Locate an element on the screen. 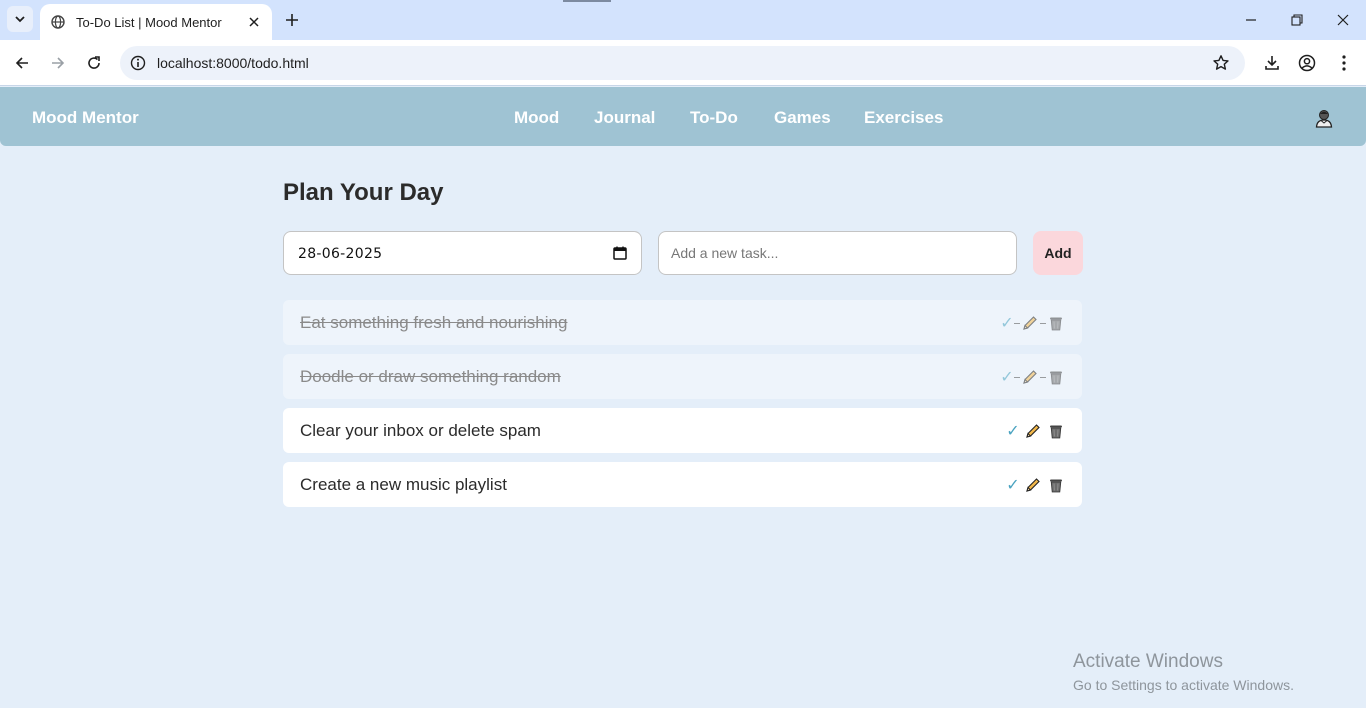 Image resolution: width=1366 pixels, height=708 pixels. forward-button is located at coordinates (58, 63).